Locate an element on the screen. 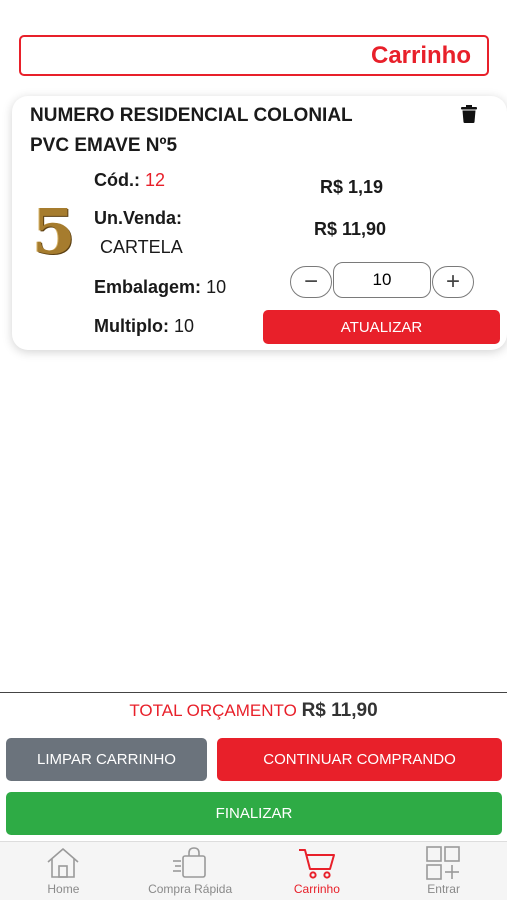  decrement-button: − is located at coordinates (311, 282).